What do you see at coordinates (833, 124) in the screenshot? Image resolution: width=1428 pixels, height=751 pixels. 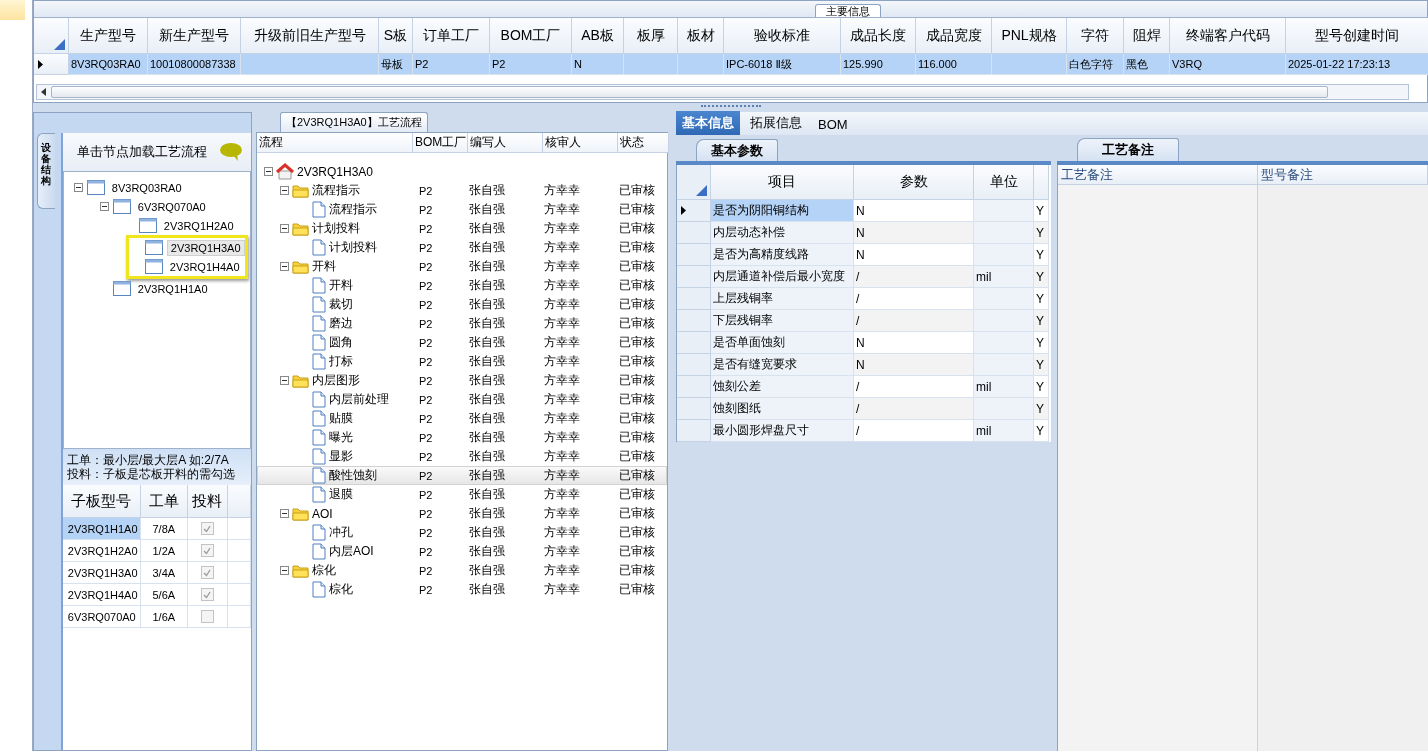 I see `tab: BOM` at bounding box center [833, 124].